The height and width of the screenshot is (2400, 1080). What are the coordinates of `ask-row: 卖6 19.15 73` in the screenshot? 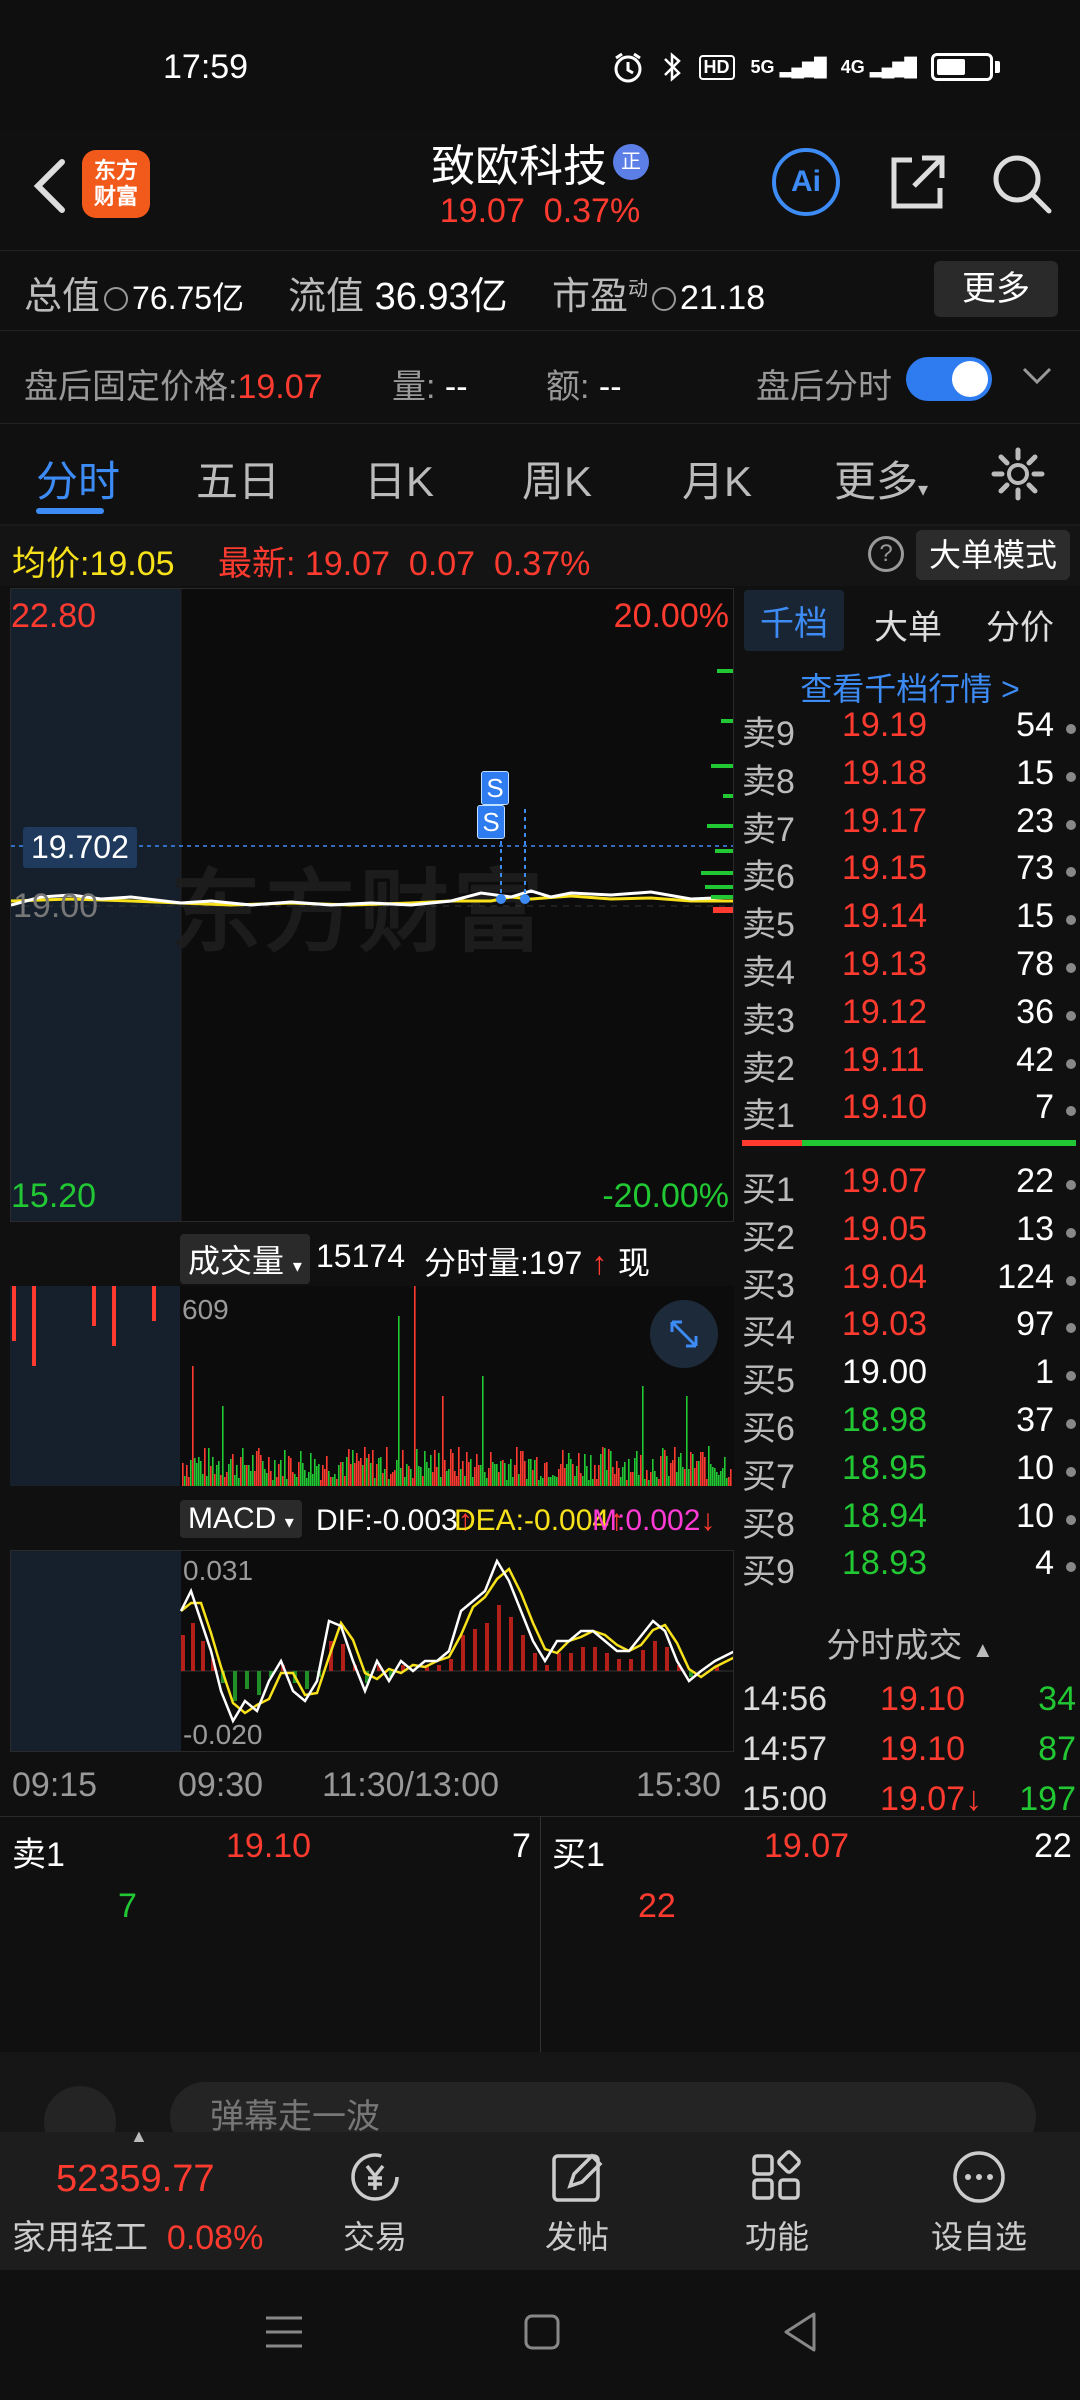 It's located at (910, 873).